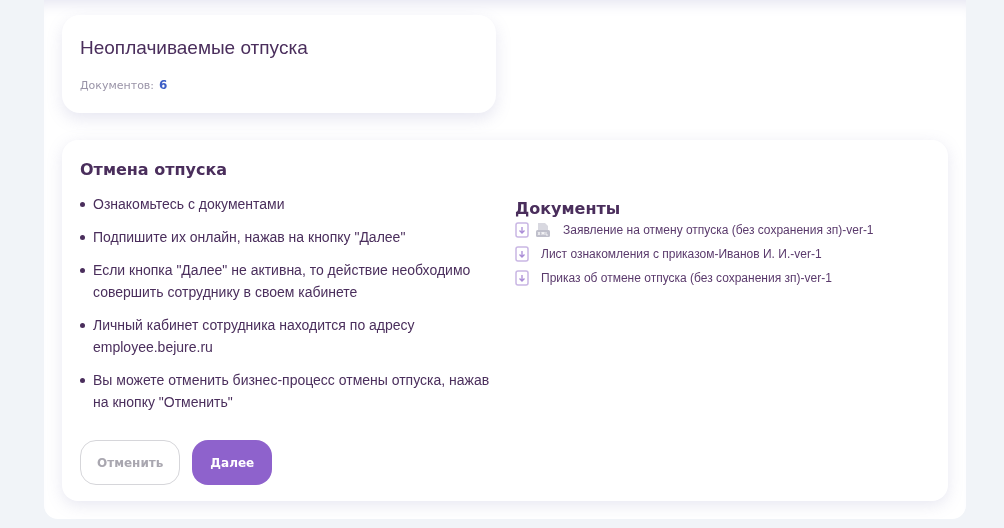  I want to click on instruction-text: Вы можете отменить бизнес-процесс отмены отпуска, нажав на кнопку "Отменить", so click(292, 391).